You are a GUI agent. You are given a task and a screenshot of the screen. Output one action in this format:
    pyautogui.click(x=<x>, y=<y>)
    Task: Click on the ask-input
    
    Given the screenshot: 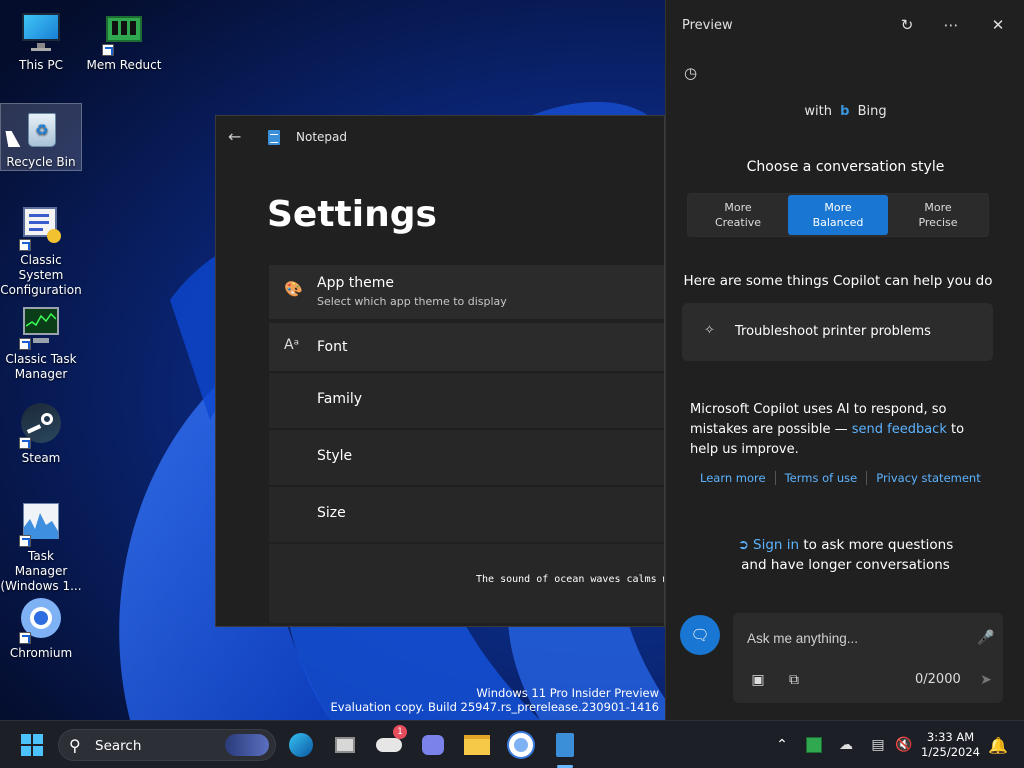 What is the action you would take?
    pyautogui.click(x=857, y=638)
    